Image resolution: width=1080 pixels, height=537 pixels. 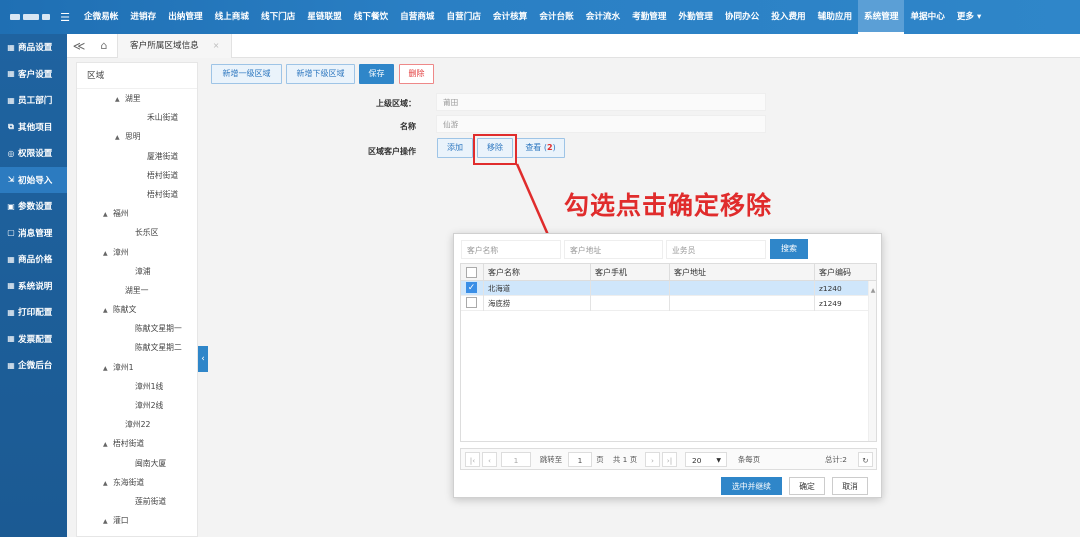 What do you see at coordinates (510, 17) in the screenshot?
I see `topnav-item: 会计核算` at bounding box center [510, 17].